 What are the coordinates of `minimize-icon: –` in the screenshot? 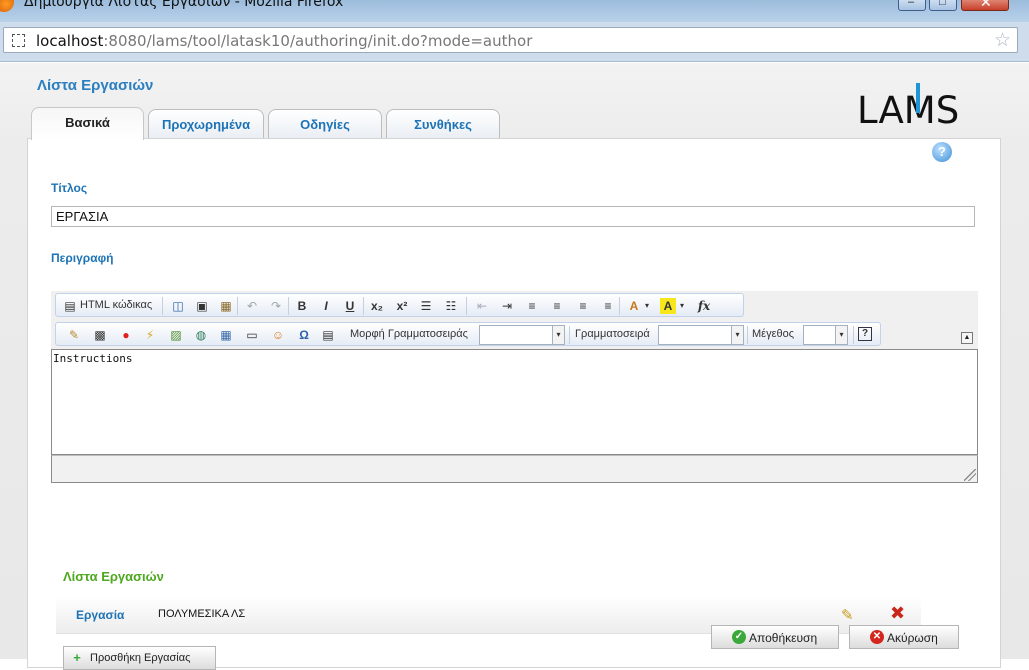 It's located at (911, 4).